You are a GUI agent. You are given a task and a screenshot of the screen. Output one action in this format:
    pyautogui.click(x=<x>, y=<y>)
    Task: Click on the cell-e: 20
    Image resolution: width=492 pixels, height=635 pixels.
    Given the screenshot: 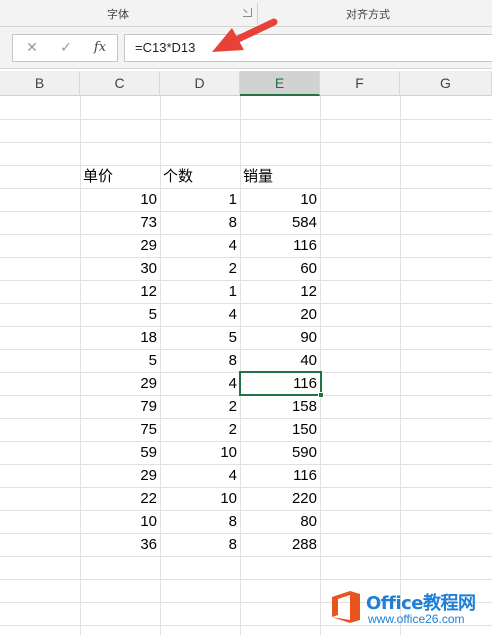 What is the action you would take?
    pyautogui.click(x=280, y=314)
    